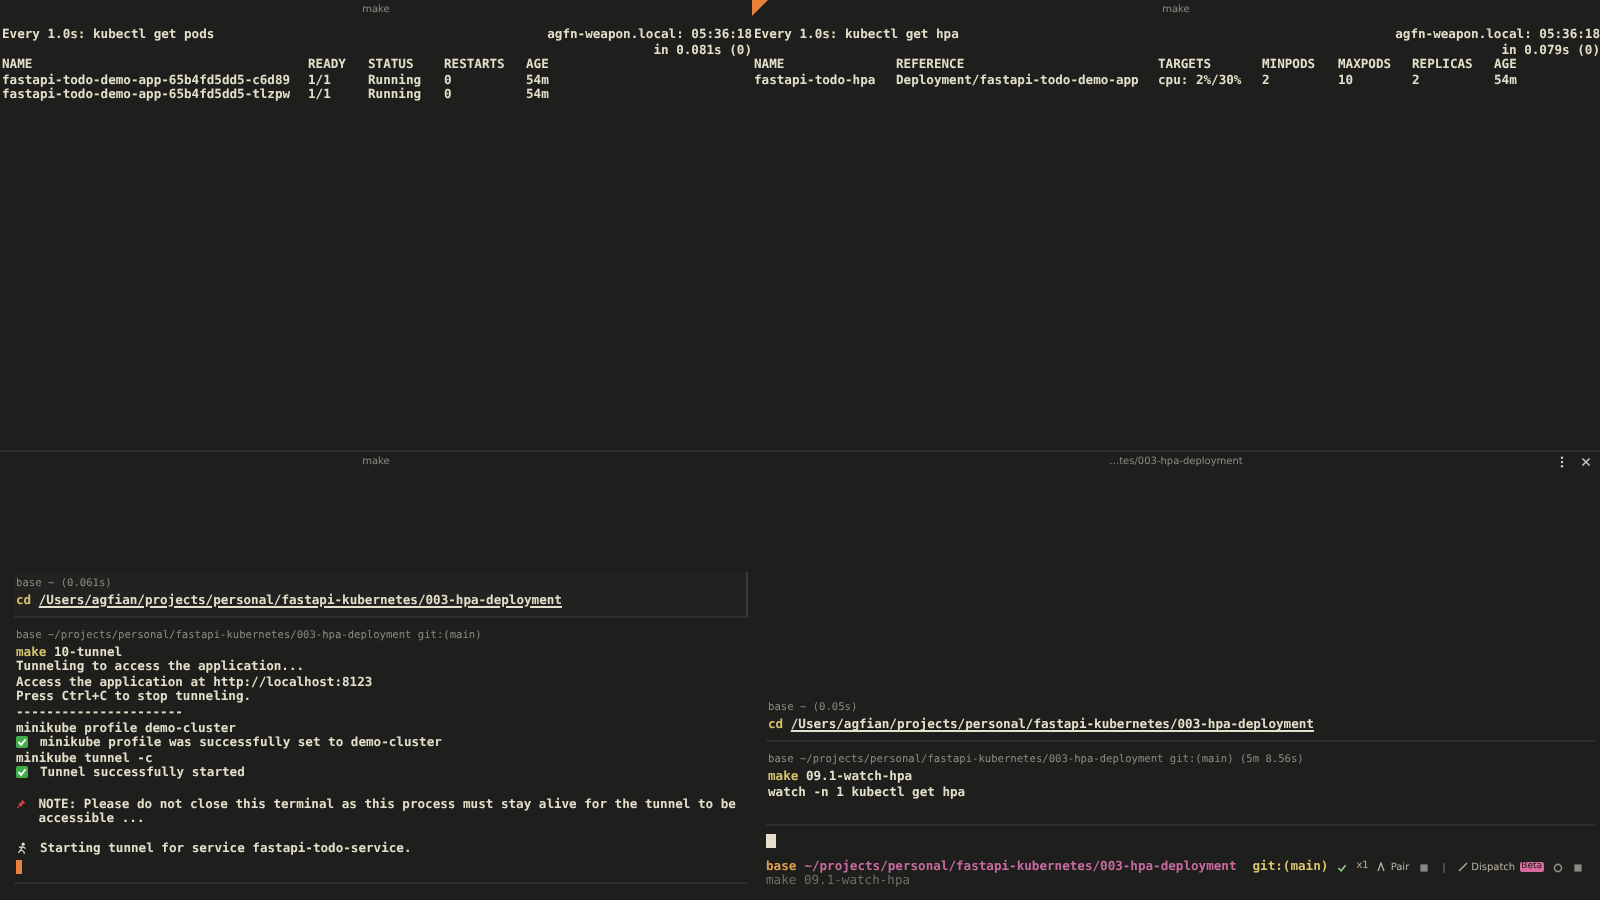 The width and height of the screenshot is (1600, 900). What do you see at coordinates (21, 803) in the screenshot?
I see `pin-icon` at bounding box center [21, 803].